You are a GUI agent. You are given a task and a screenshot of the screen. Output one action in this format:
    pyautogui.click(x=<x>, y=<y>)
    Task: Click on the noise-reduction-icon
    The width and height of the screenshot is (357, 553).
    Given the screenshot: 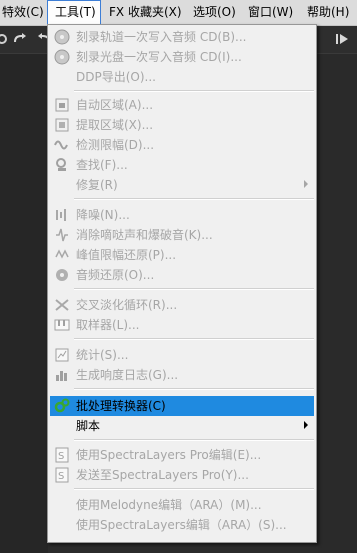 What is the action you would take?
    pyautogui.click(x=61, y=215)
    